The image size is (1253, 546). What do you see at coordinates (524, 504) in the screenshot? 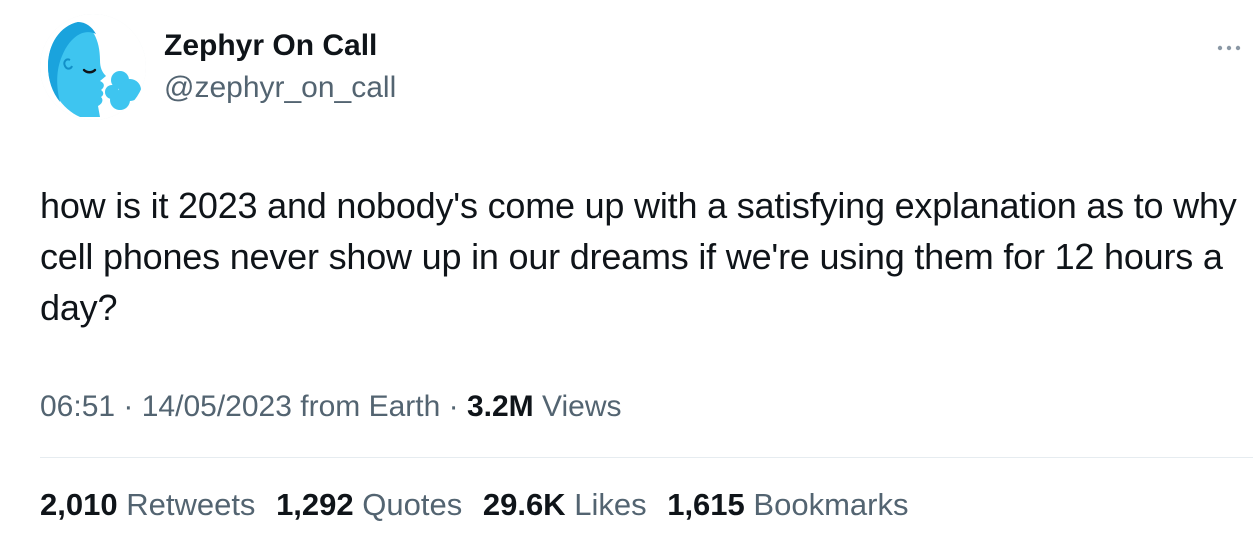
I see `stat-count: 29.6K` at bounding box center [524, 504].